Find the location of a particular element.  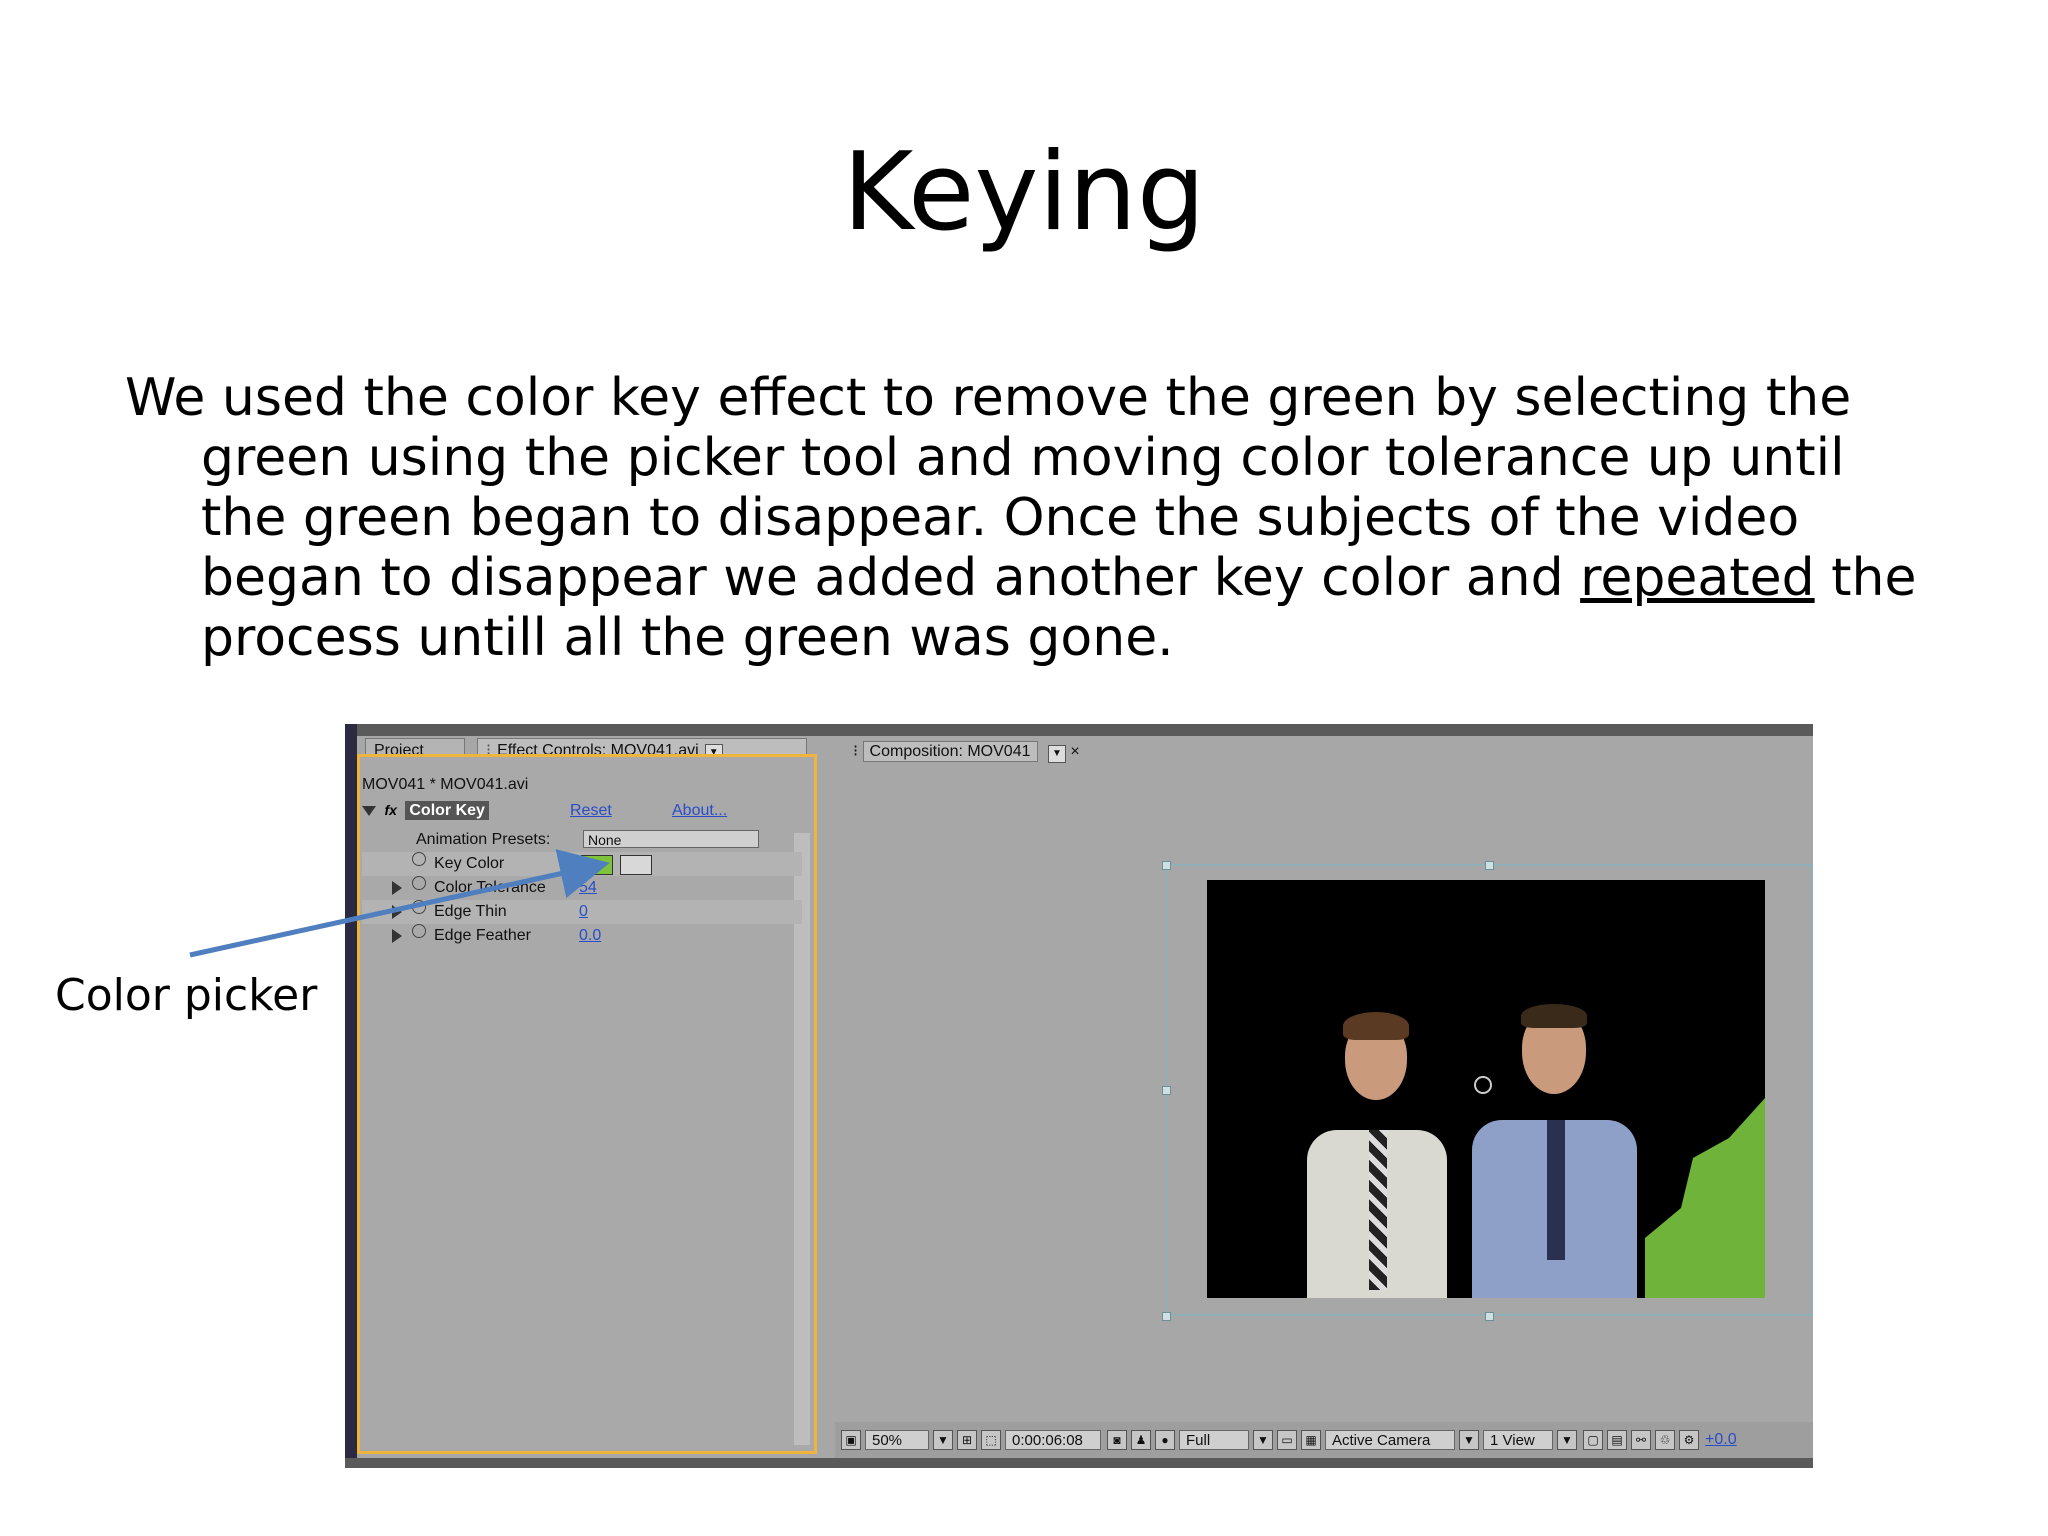

arrow-line is located at coordinates (399, 903).